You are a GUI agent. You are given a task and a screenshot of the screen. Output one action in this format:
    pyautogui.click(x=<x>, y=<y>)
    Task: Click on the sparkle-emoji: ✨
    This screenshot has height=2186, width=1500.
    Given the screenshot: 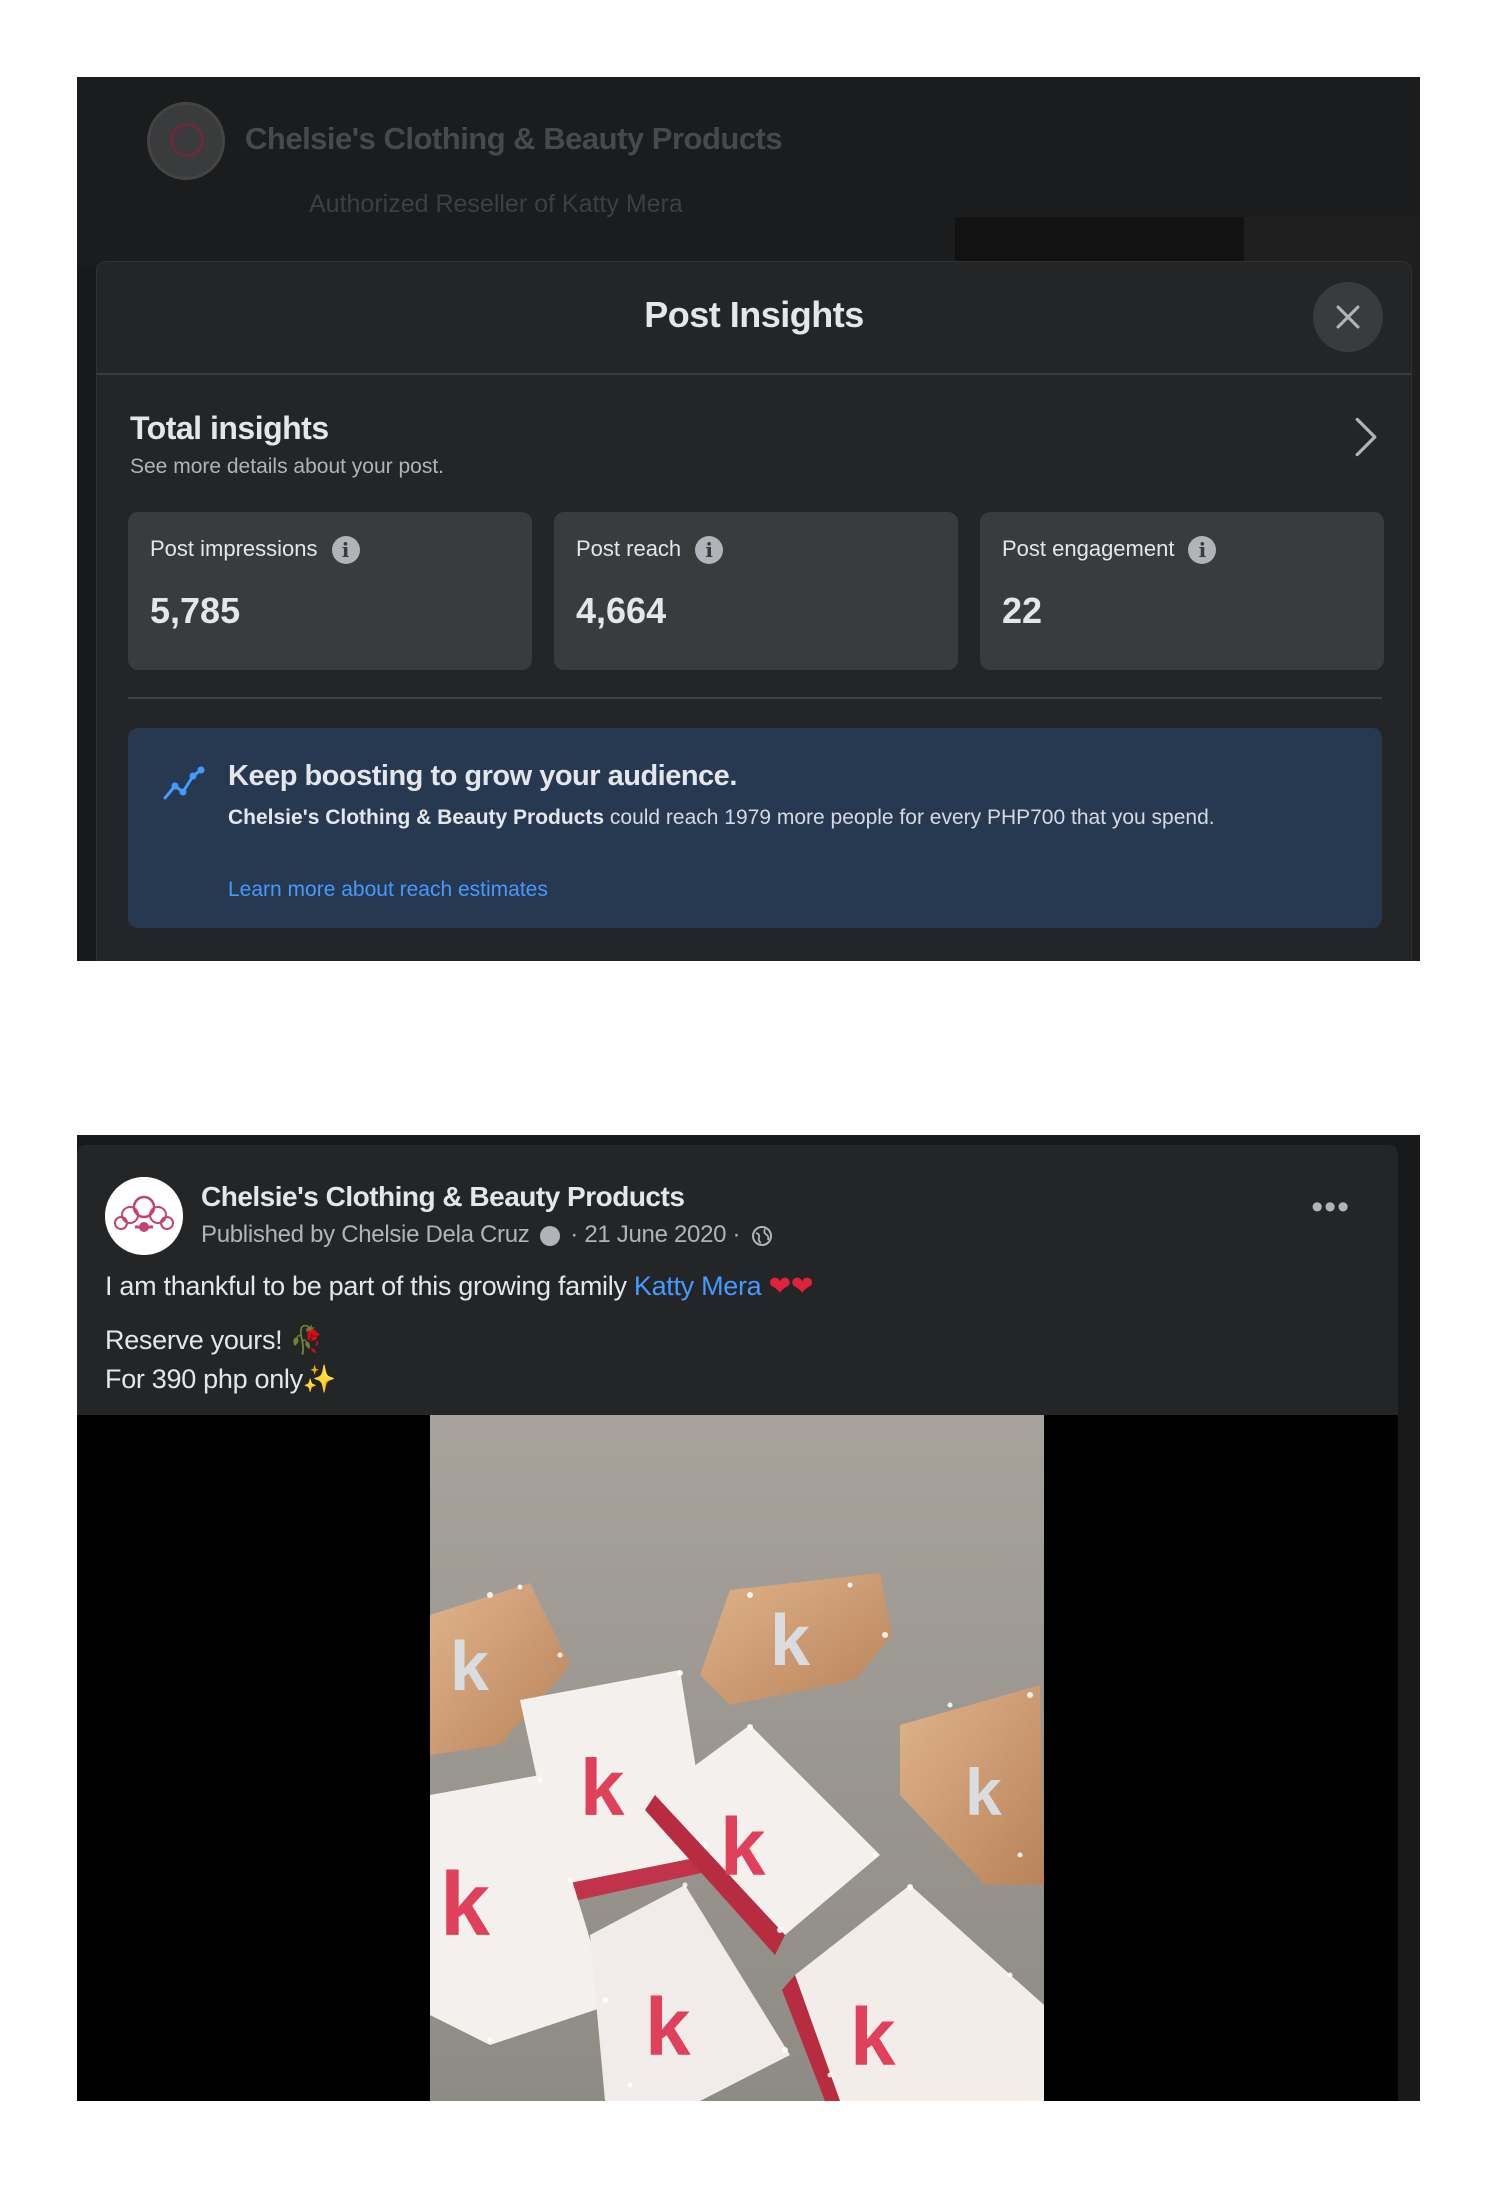 What is the action you would take?
    pyautogui.click(x=319, y=1379)
    